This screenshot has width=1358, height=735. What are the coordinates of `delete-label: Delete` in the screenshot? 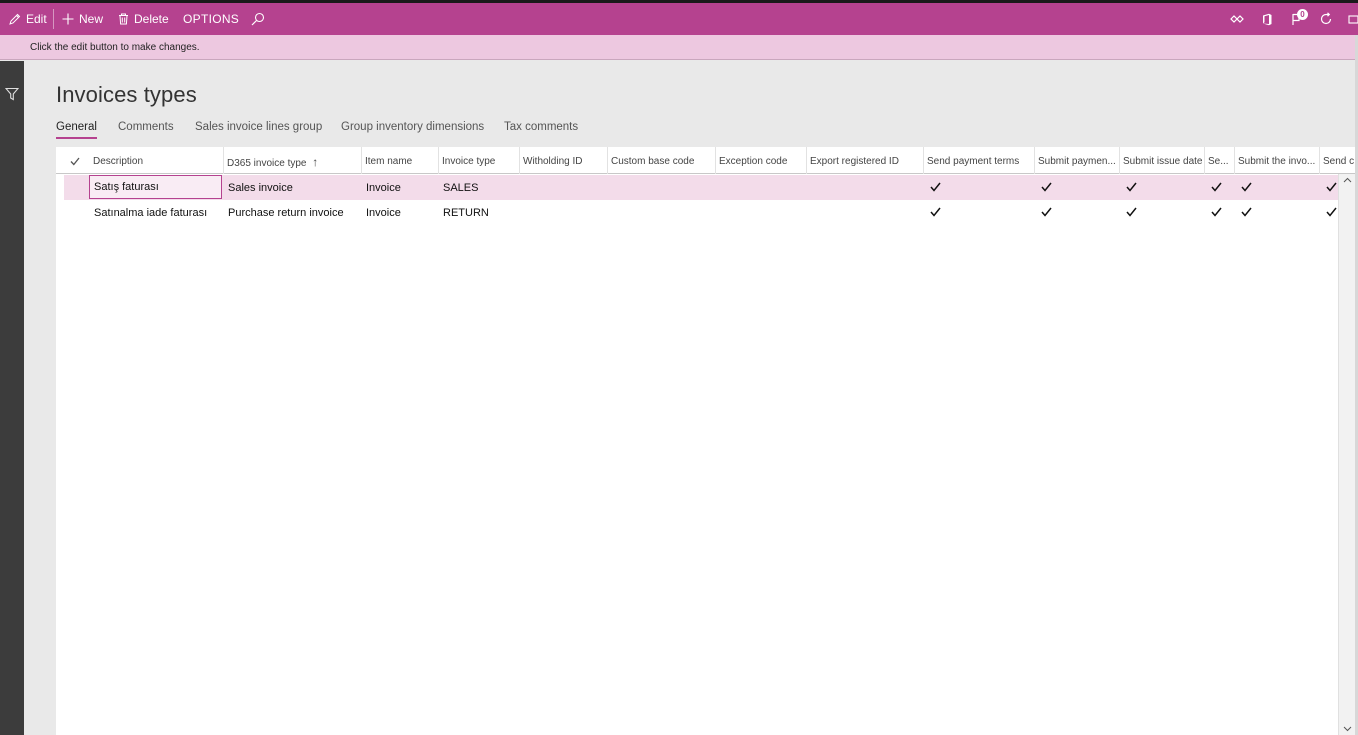 It's located at (151, 19).